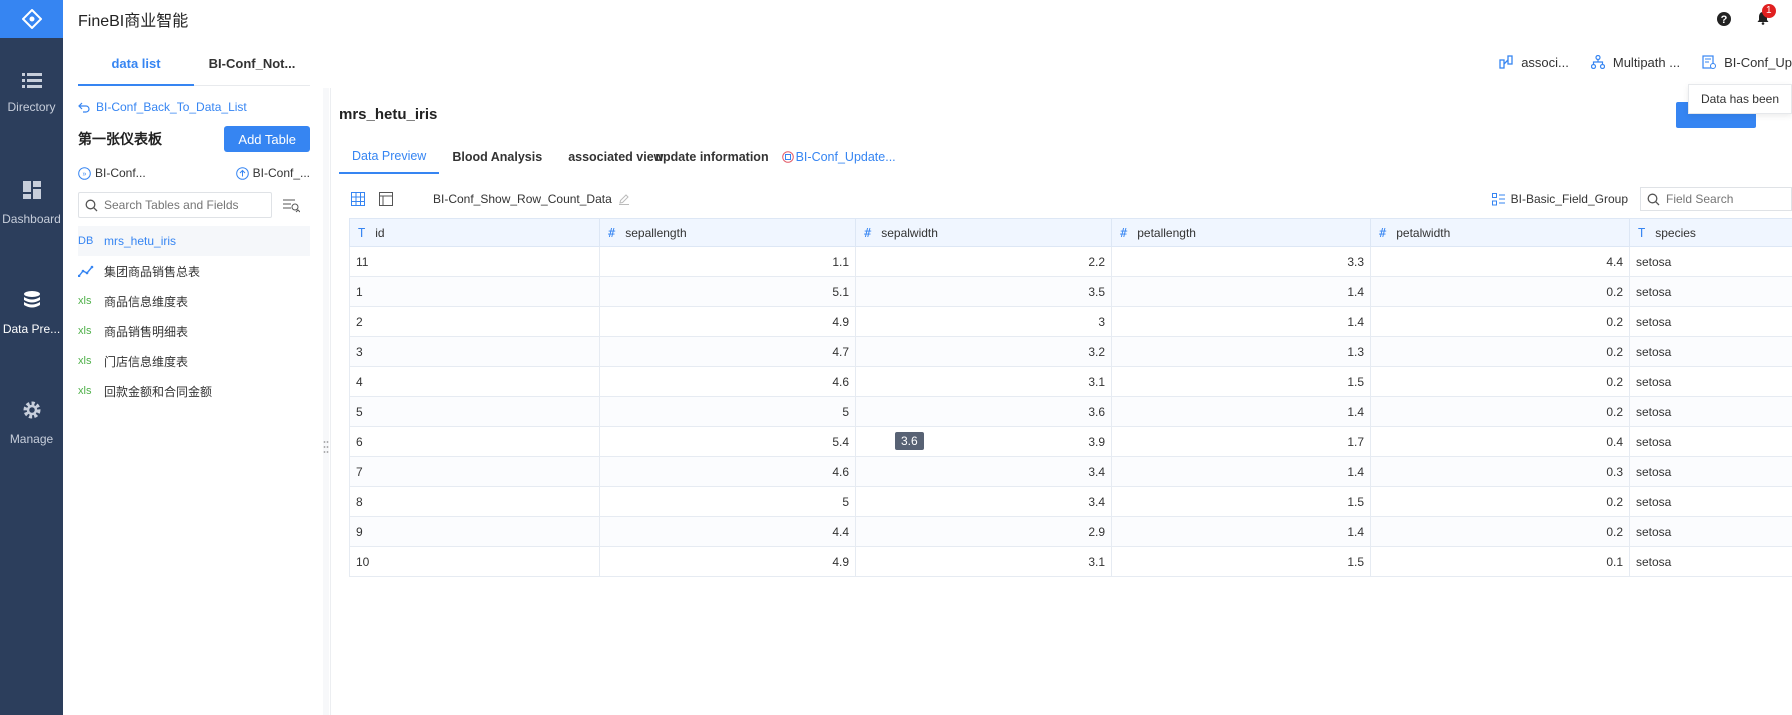  Describe the element at coordinates (1726, 199) in the screenshot. I see `field-search-input` at that location.